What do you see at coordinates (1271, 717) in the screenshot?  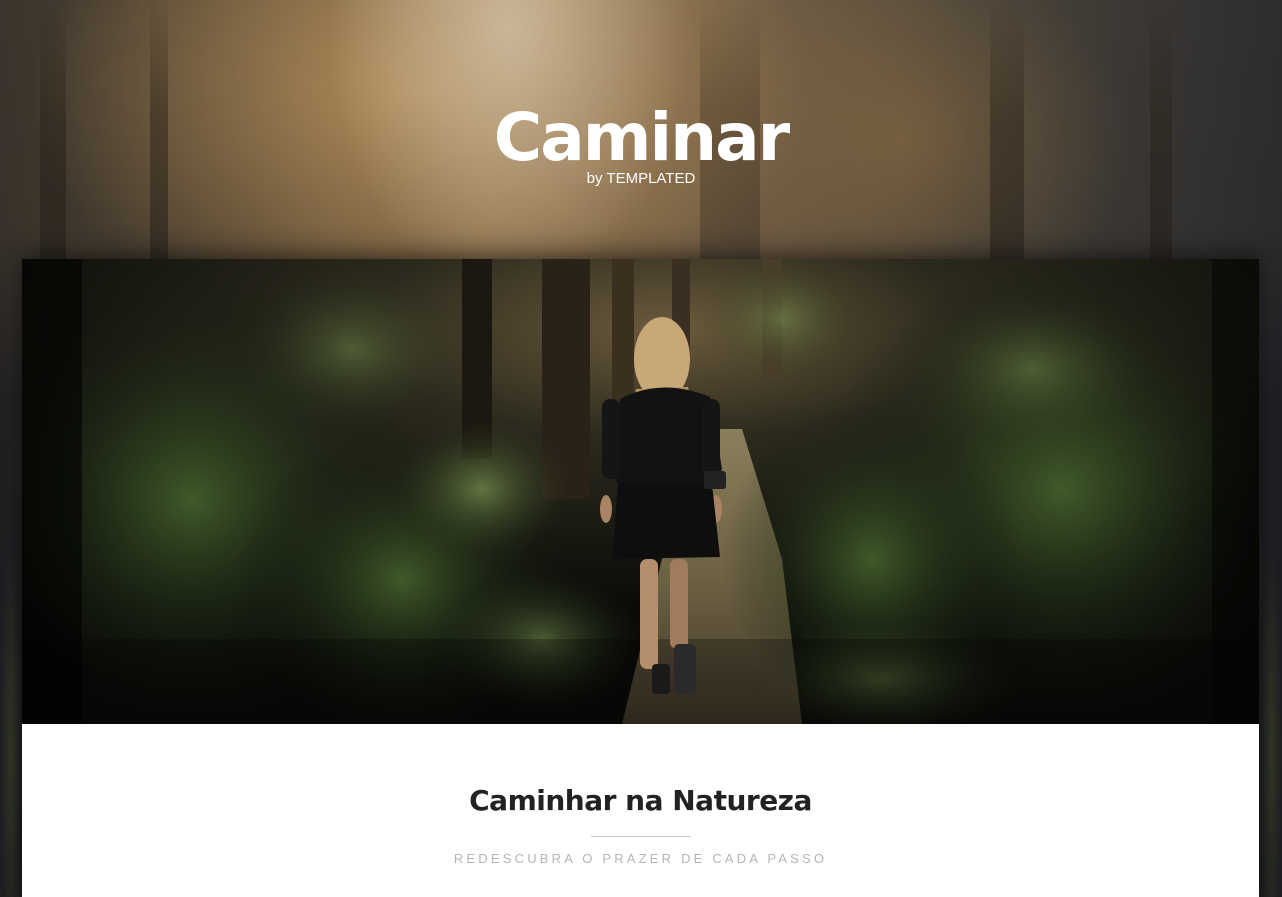 I see `background-foliage-right` at bounding box center [1271, 717].